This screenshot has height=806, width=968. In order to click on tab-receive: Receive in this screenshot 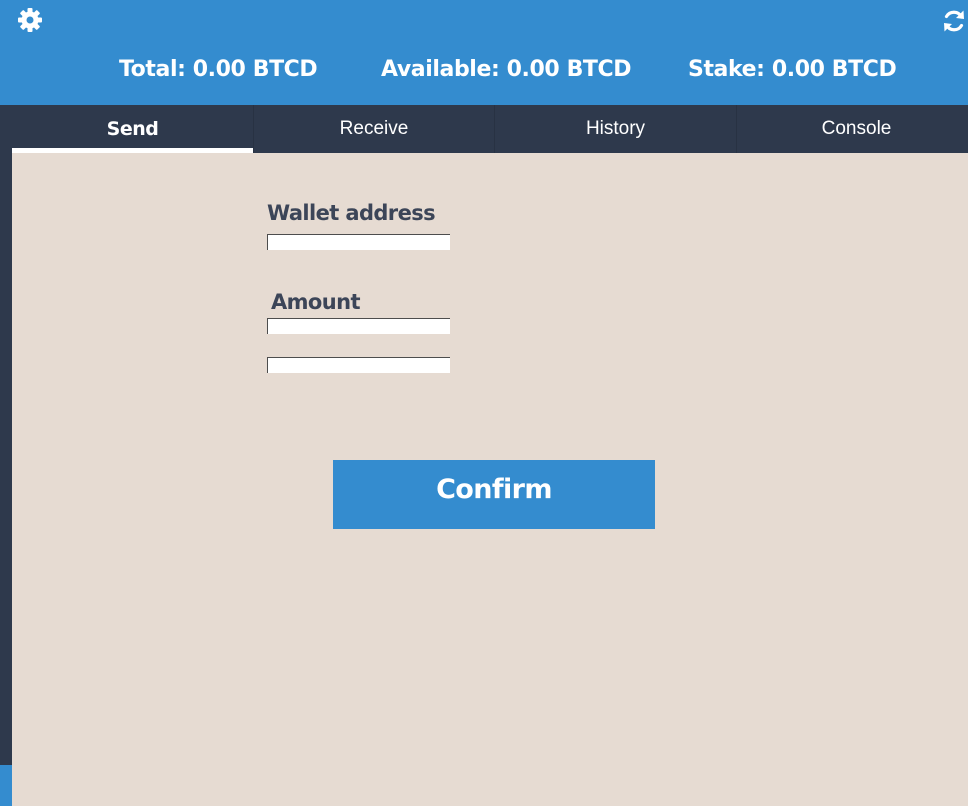, I will do `click(373, 129)`.